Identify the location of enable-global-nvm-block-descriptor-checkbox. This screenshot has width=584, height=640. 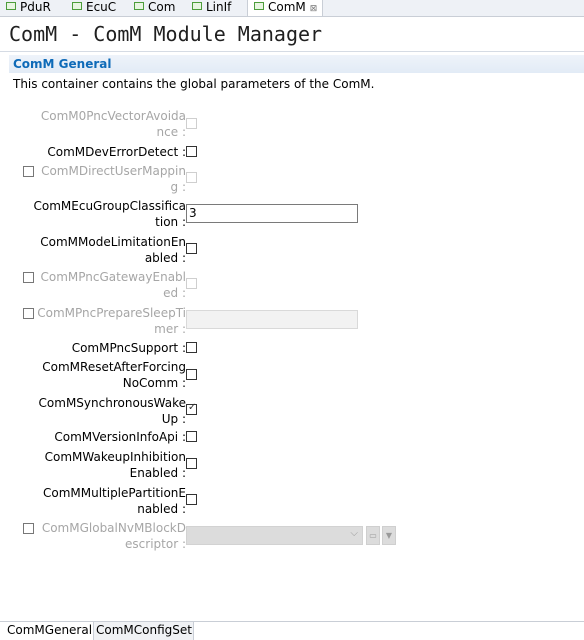
(28, 528).